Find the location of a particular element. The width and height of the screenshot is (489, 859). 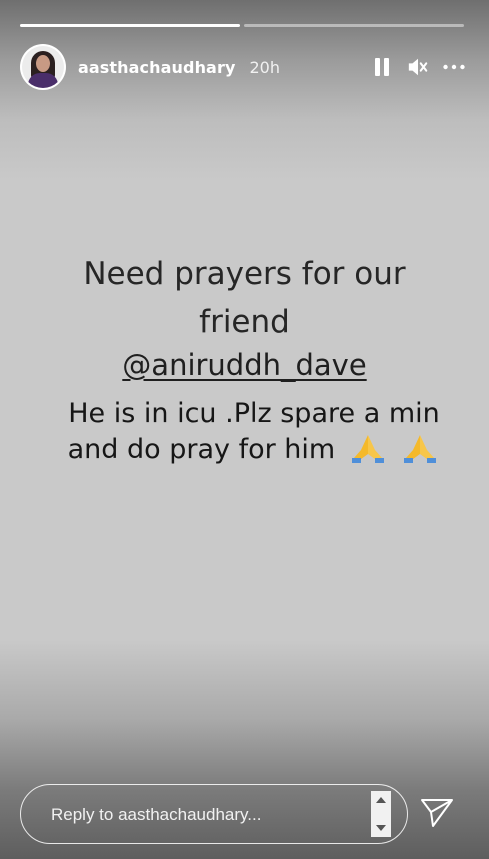

pause-icon is located at coordinates (382, 67).